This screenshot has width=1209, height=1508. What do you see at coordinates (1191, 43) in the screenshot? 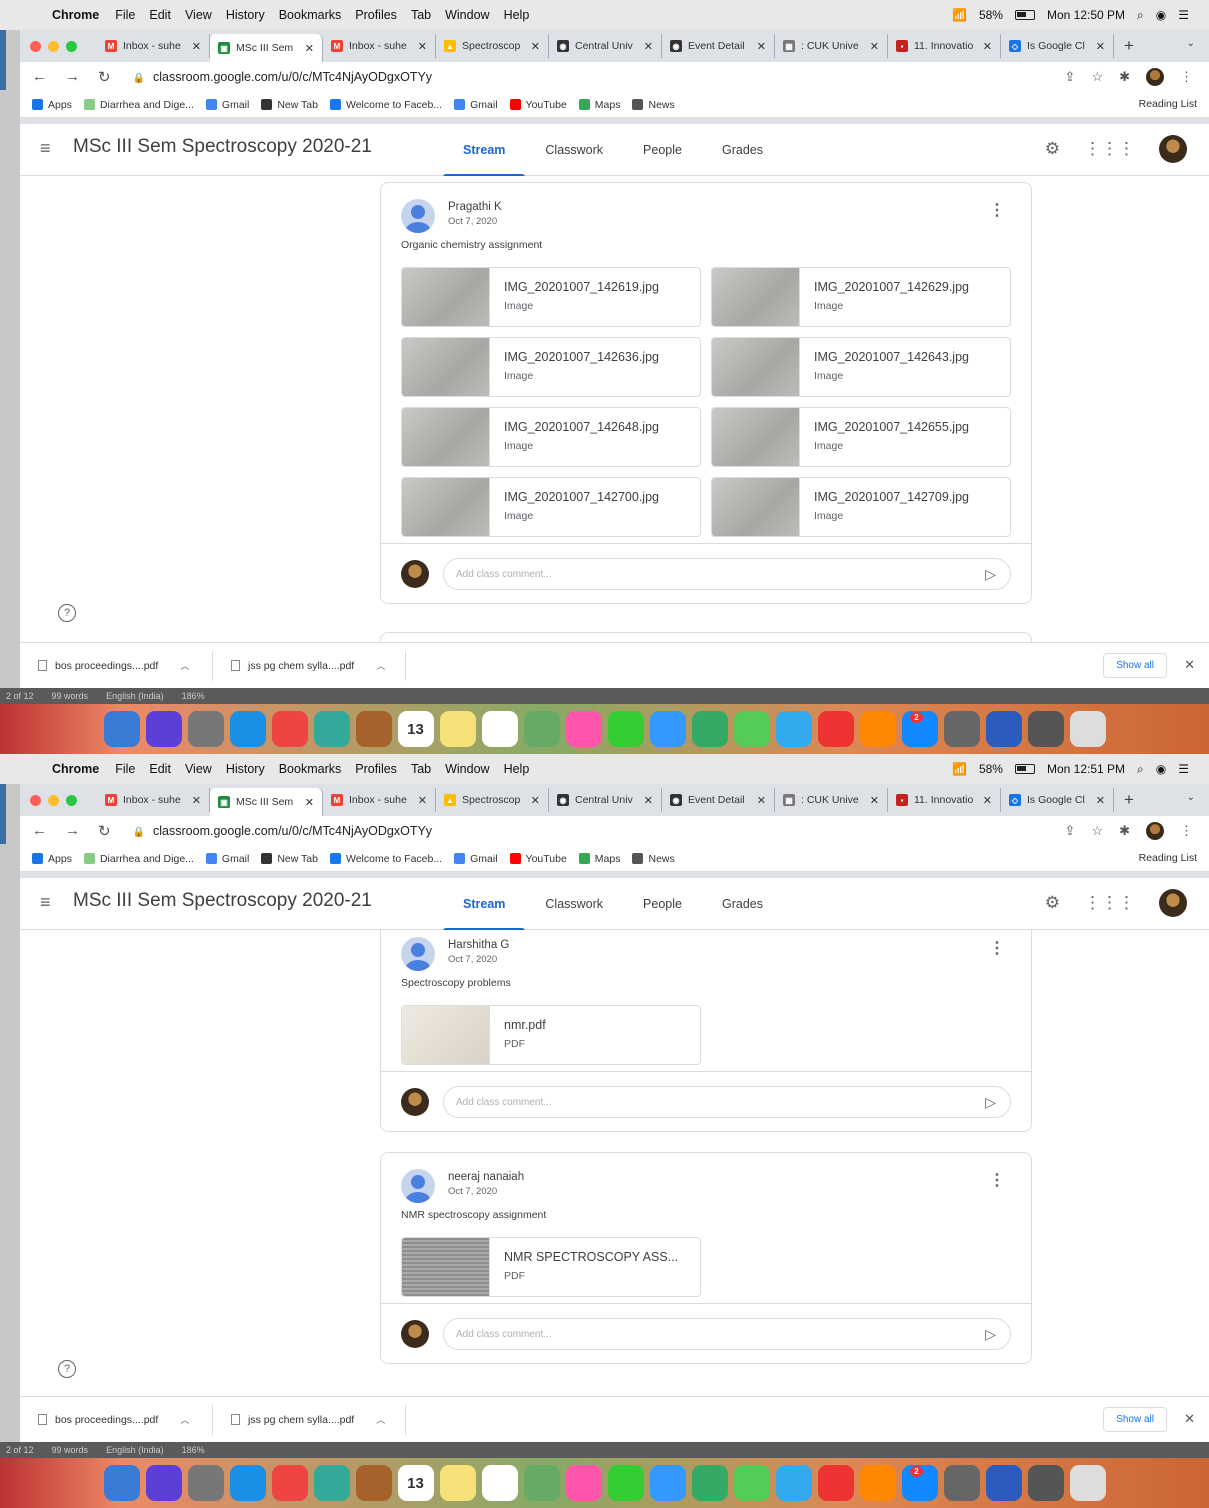
I see `tab-search-icon: ⌄` at bounding box center [1191, 43].